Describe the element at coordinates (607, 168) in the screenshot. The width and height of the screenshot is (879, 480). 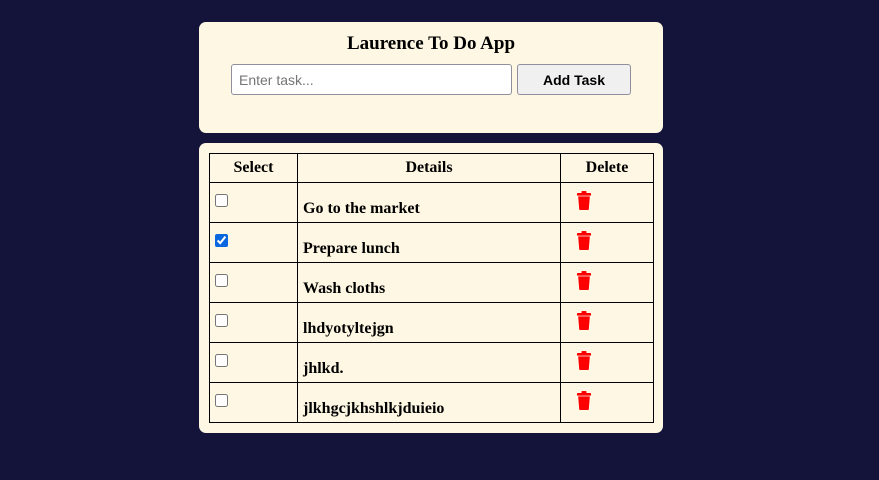
I see `column-header-delete: Delete` at that location.